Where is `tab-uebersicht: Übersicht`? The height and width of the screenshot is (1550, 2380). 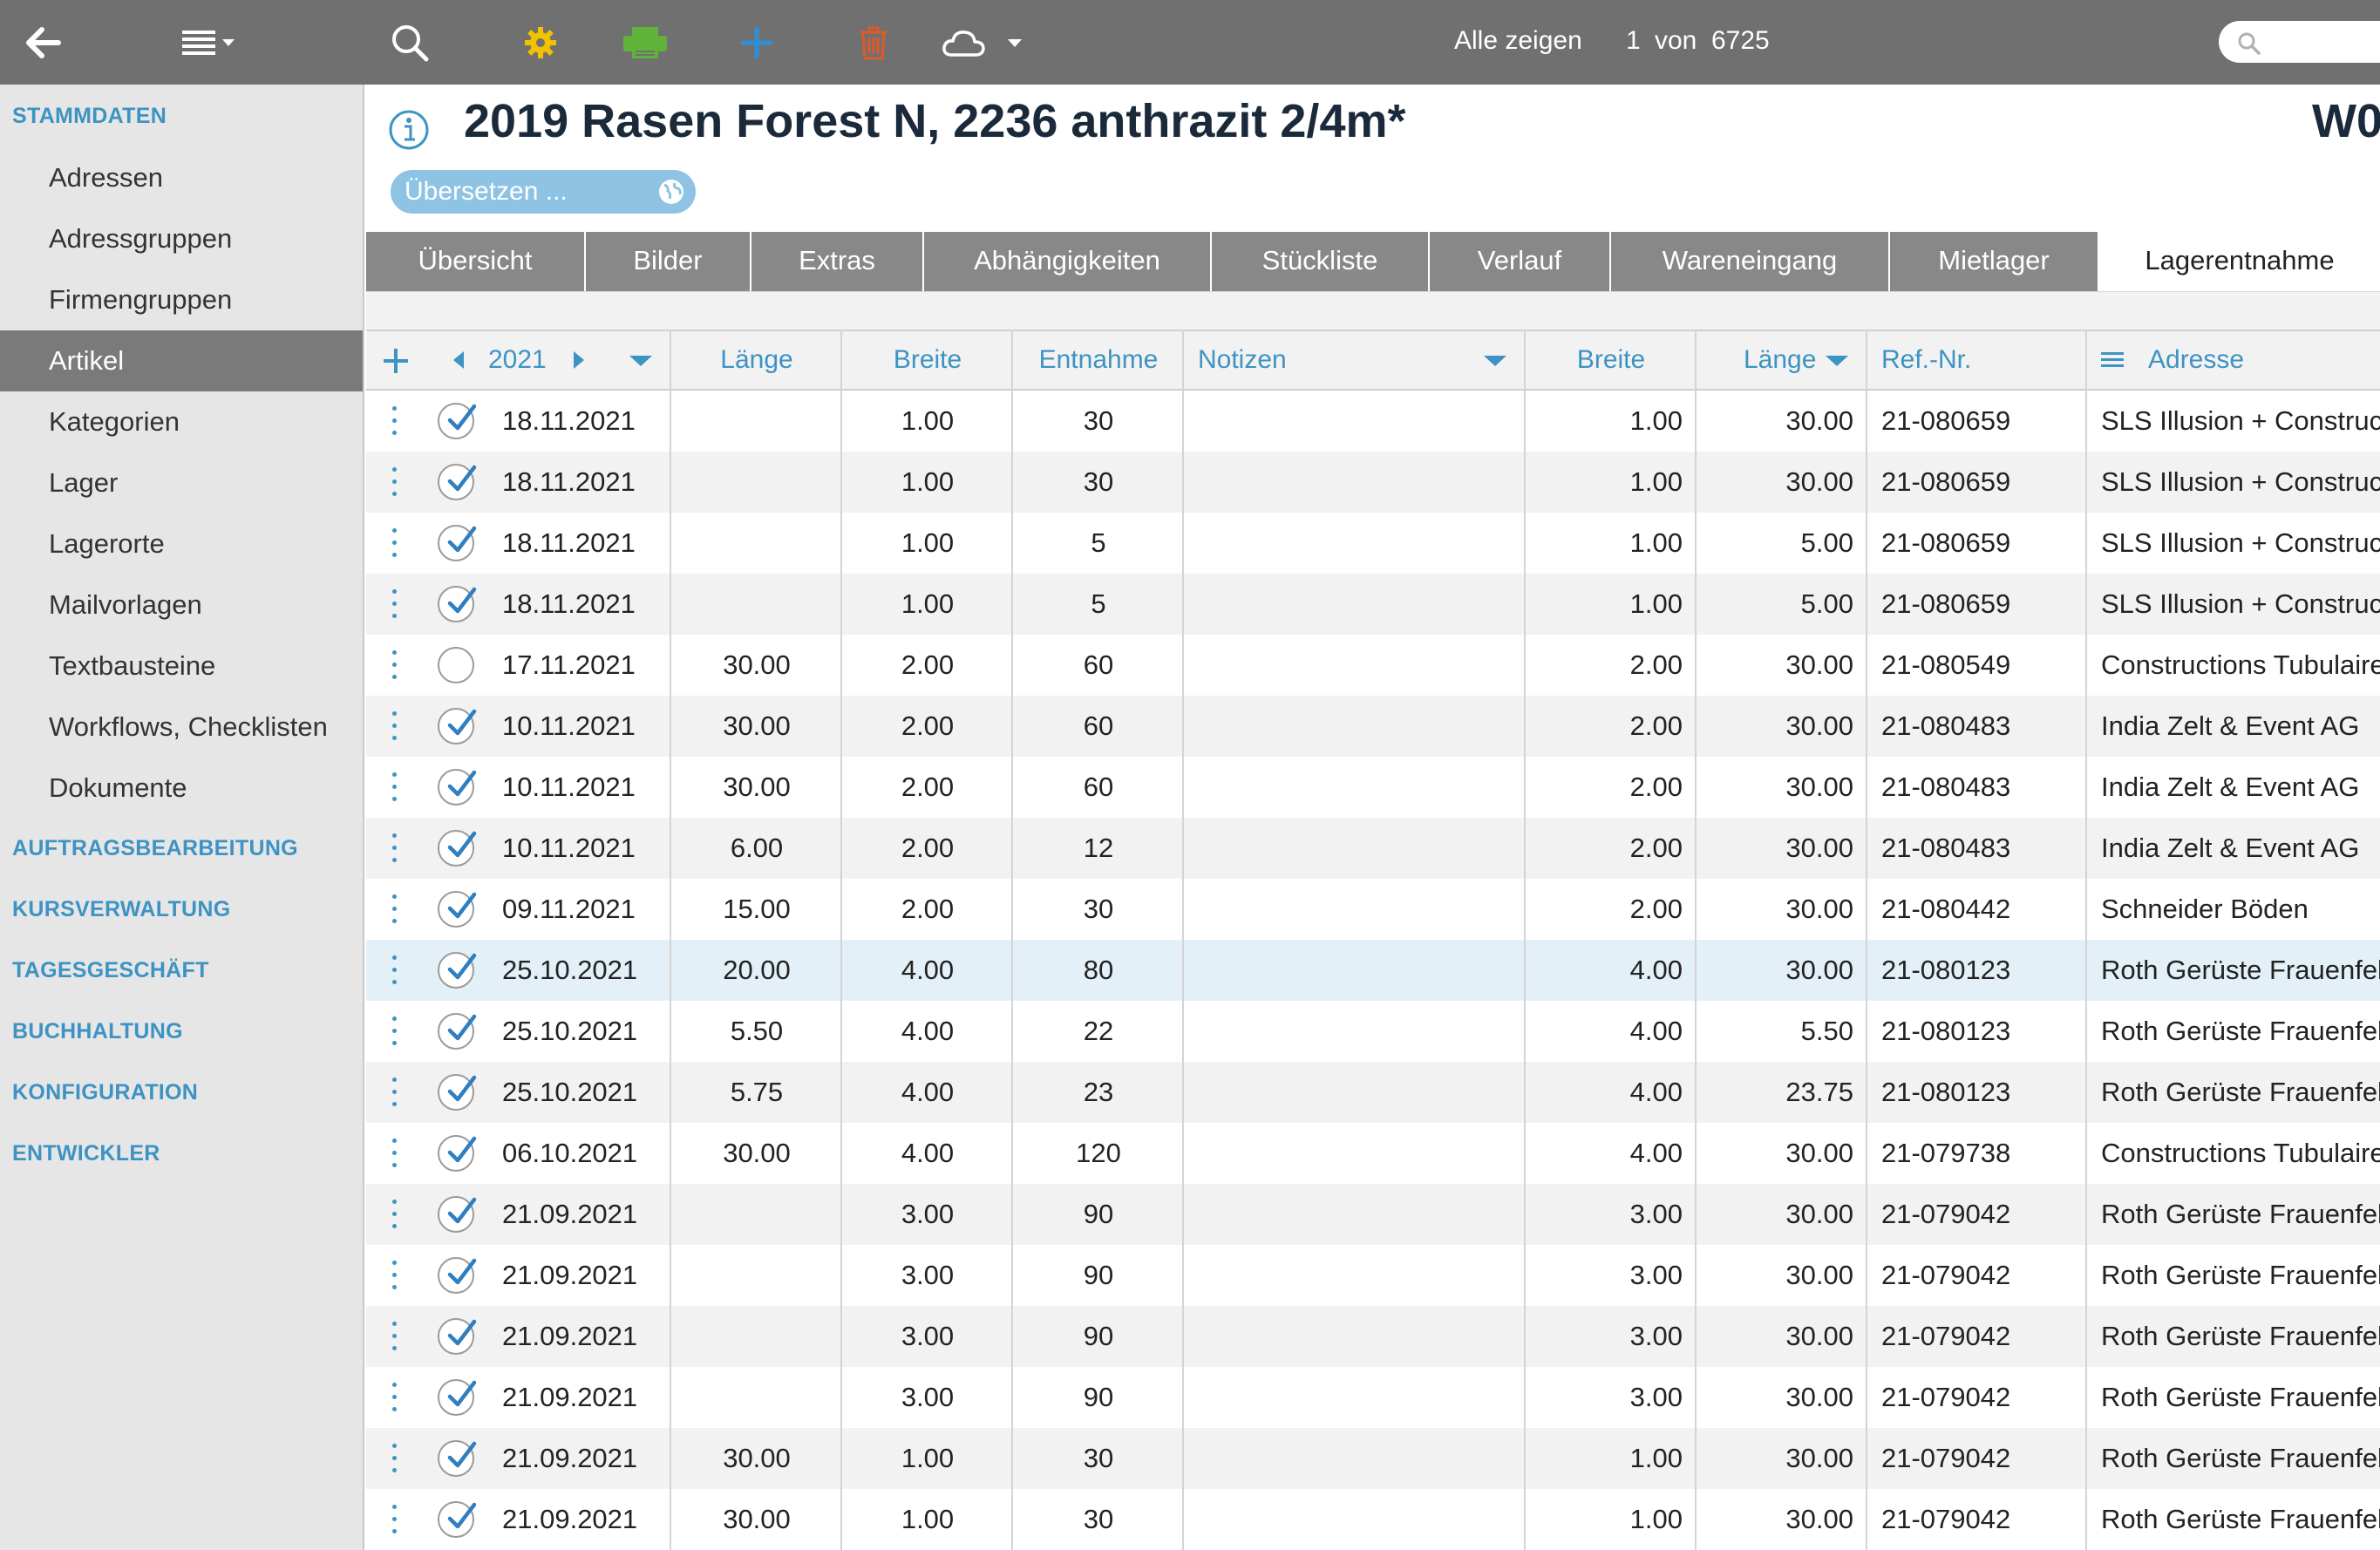 tab-uebersicht: Übersicht is located at coordinates (476, 261).